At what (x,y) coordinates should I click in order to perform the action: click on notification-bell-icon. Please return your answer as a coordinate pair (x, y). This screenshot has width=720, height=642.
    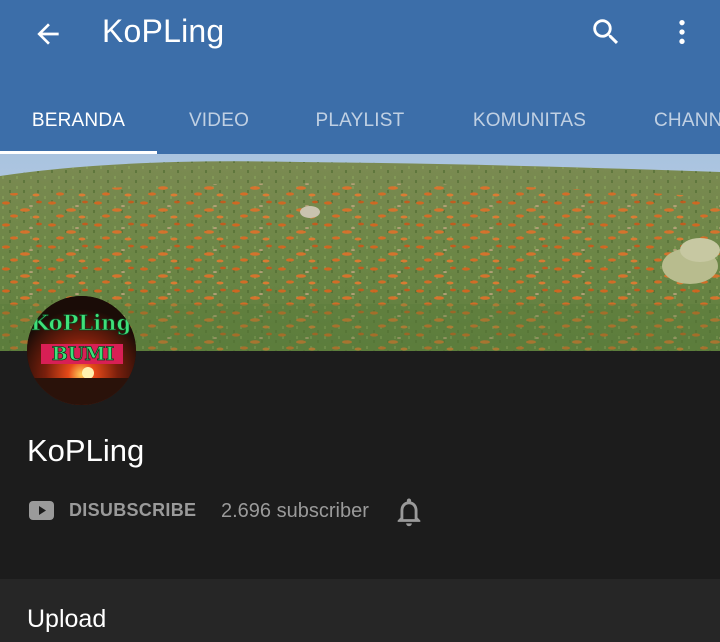
    Looking at the image, I should click on (409, 512).